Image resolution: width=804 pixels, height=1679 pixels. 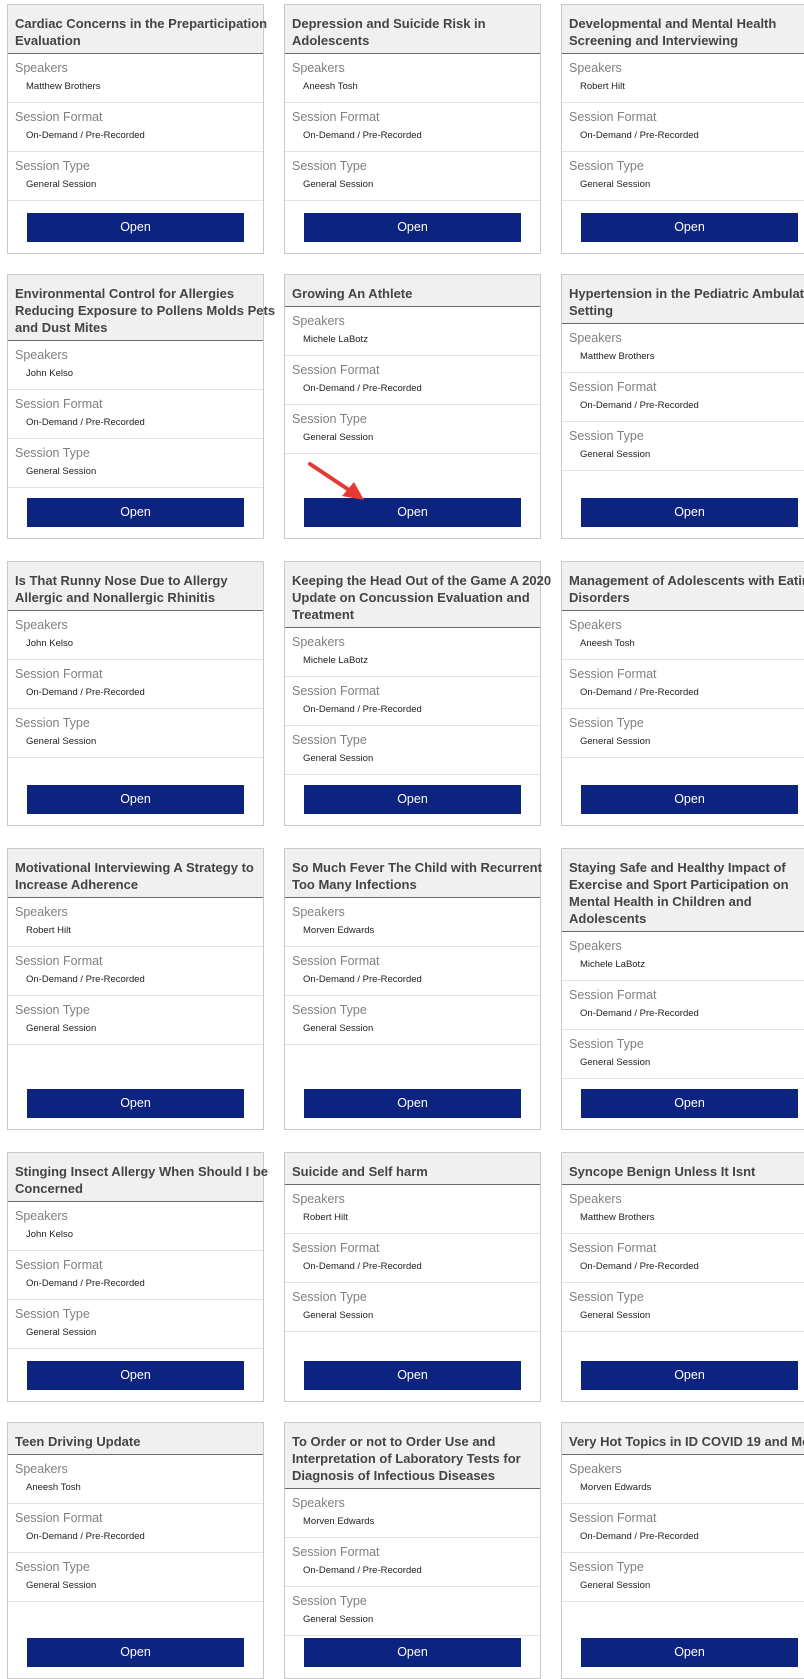 I want to click on session-title-line: Staying Safe and Healthy Impact of, so click(x=677, y=867).